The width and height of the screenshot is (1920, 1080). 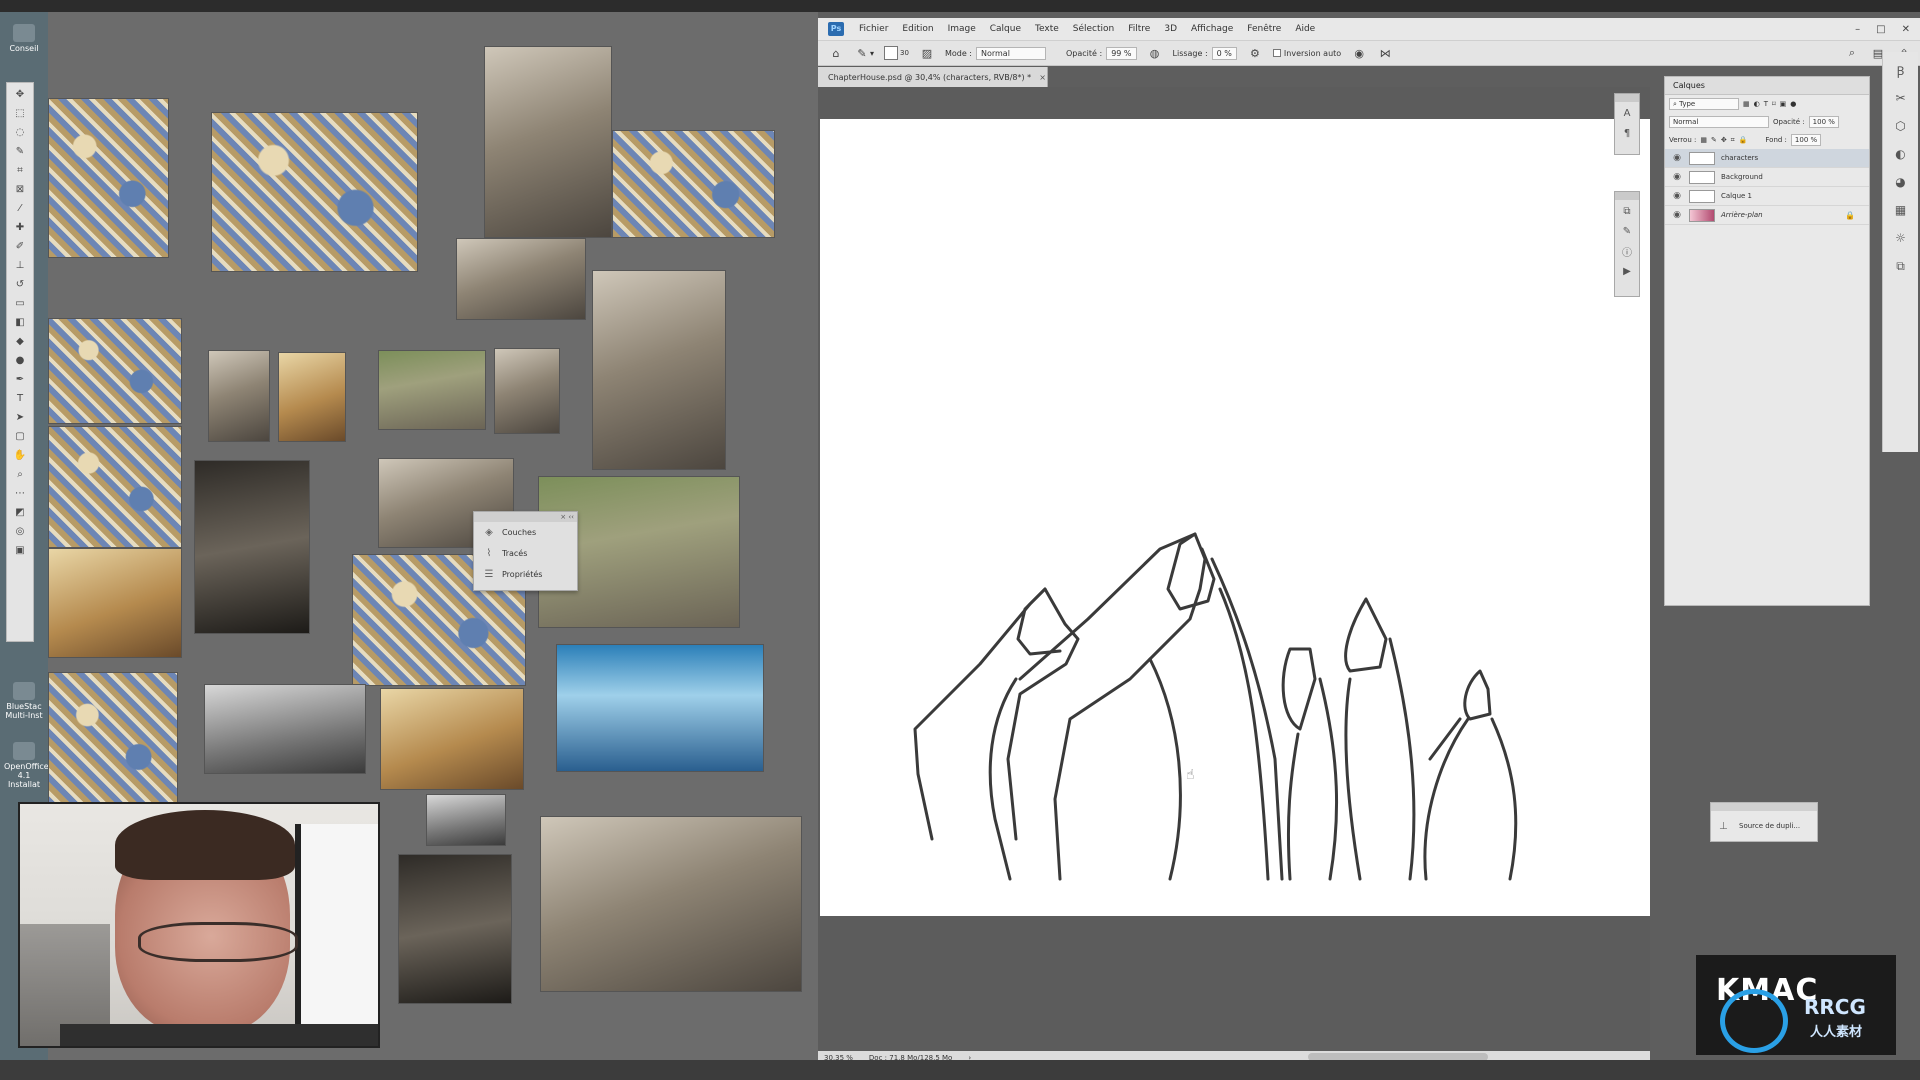 What do you see at coordinates (1627, 271) in the screenshot?
I see `actions-play-icon: ▶` at bounding box center [1627, 271].